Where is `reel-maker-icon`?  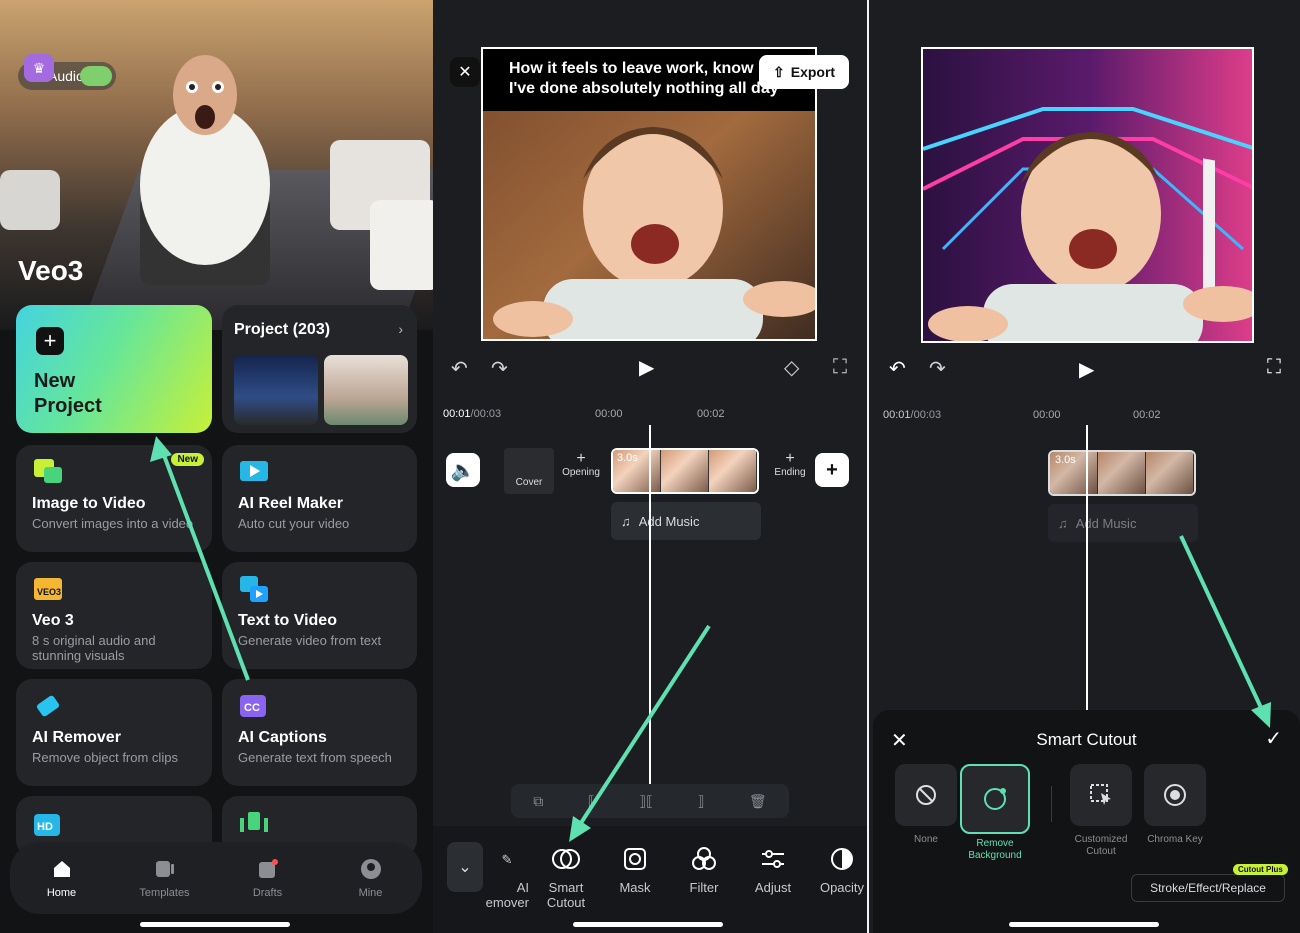
reel-maker-icon is located at coordinates (254, 471).